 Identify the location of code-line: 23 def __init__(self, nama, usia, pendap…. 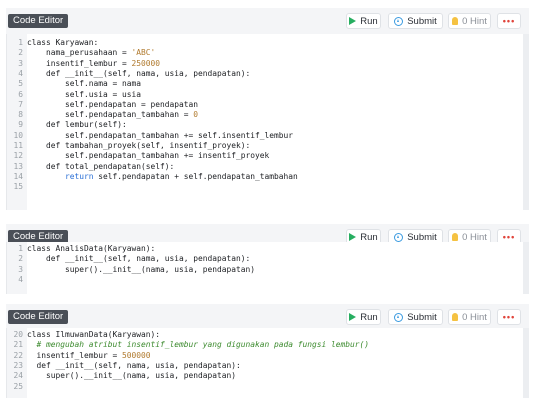
(123, 365).